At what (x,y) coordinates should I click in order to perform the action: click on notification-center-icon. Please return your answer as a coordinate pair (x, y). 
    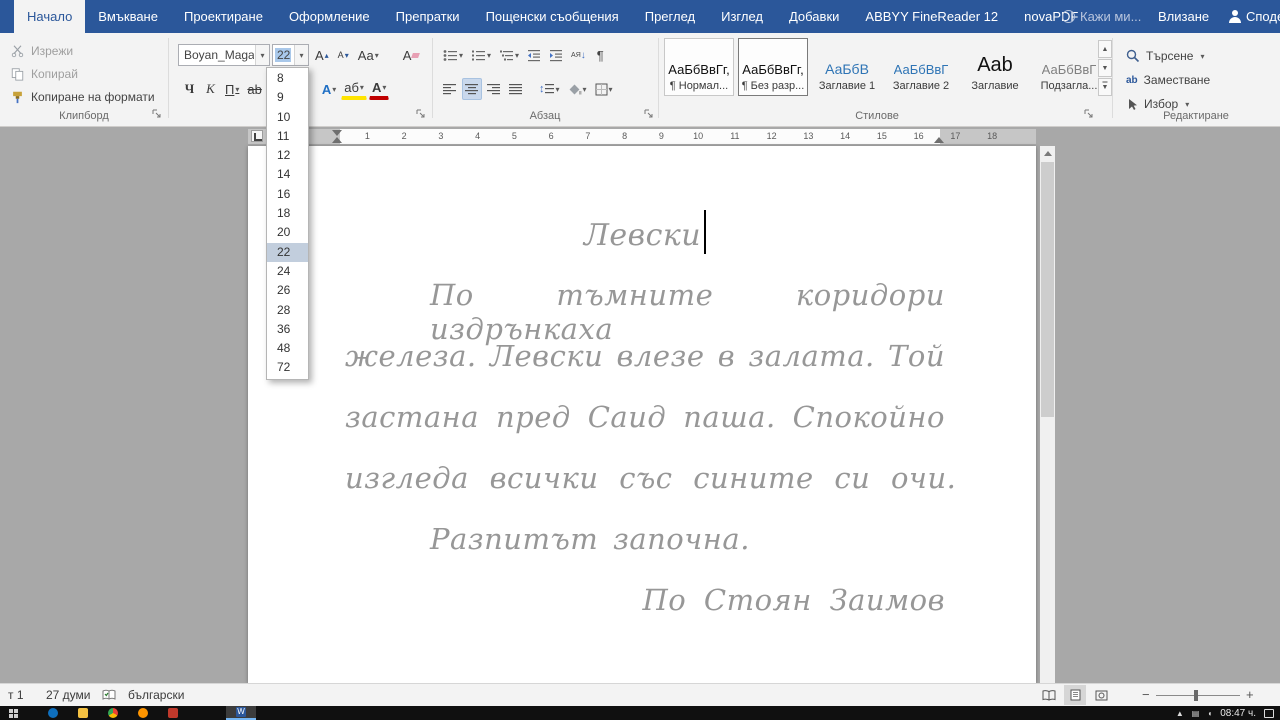
    Looking at the image, I should click on (1269, 713).